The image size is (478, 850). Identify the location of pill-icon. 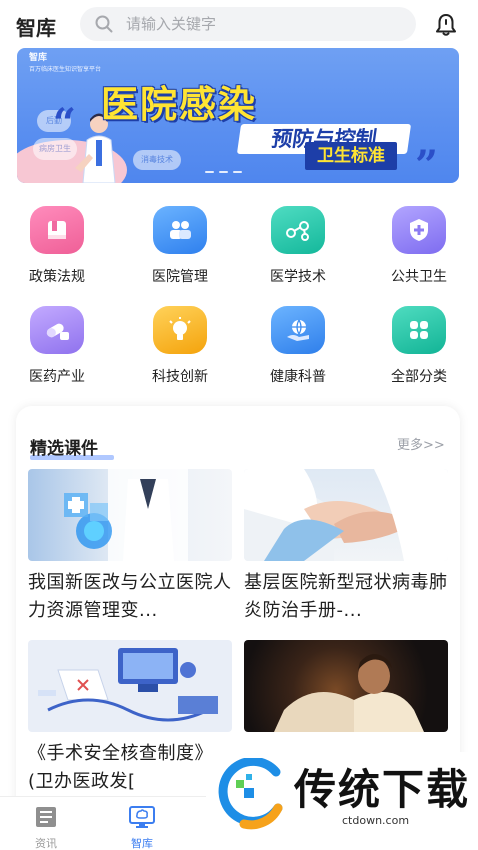
(57, 330).